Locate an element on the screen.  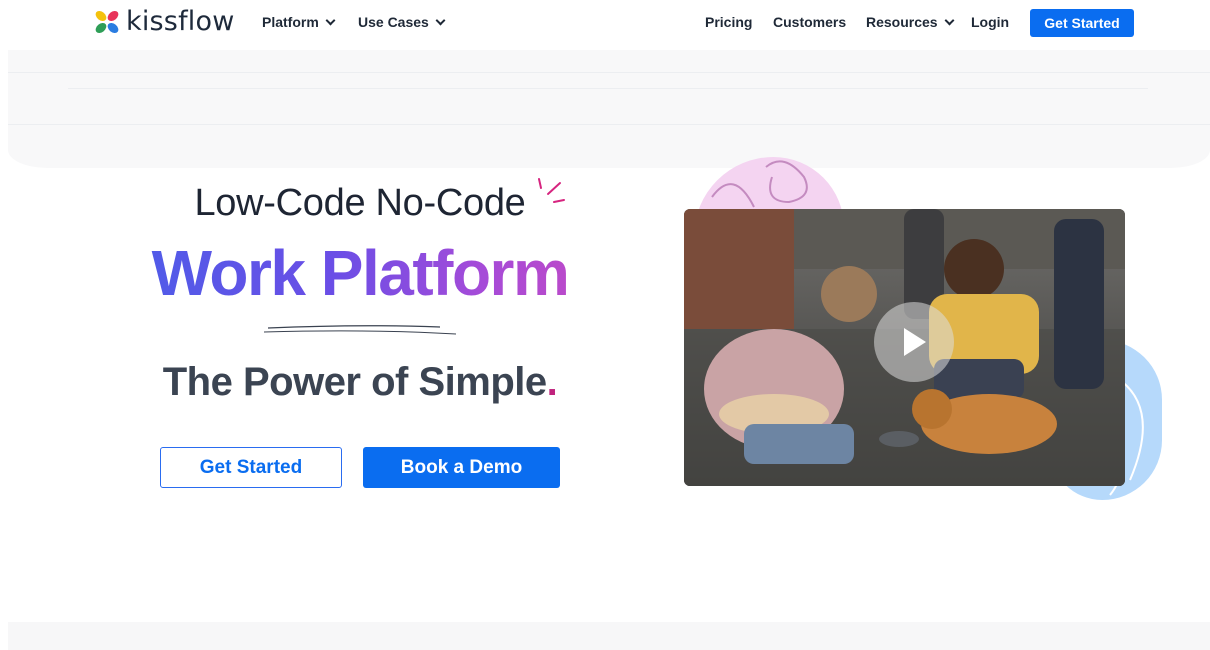
nav-get-started-button: Get Started is located at coordinates (1082, 23).